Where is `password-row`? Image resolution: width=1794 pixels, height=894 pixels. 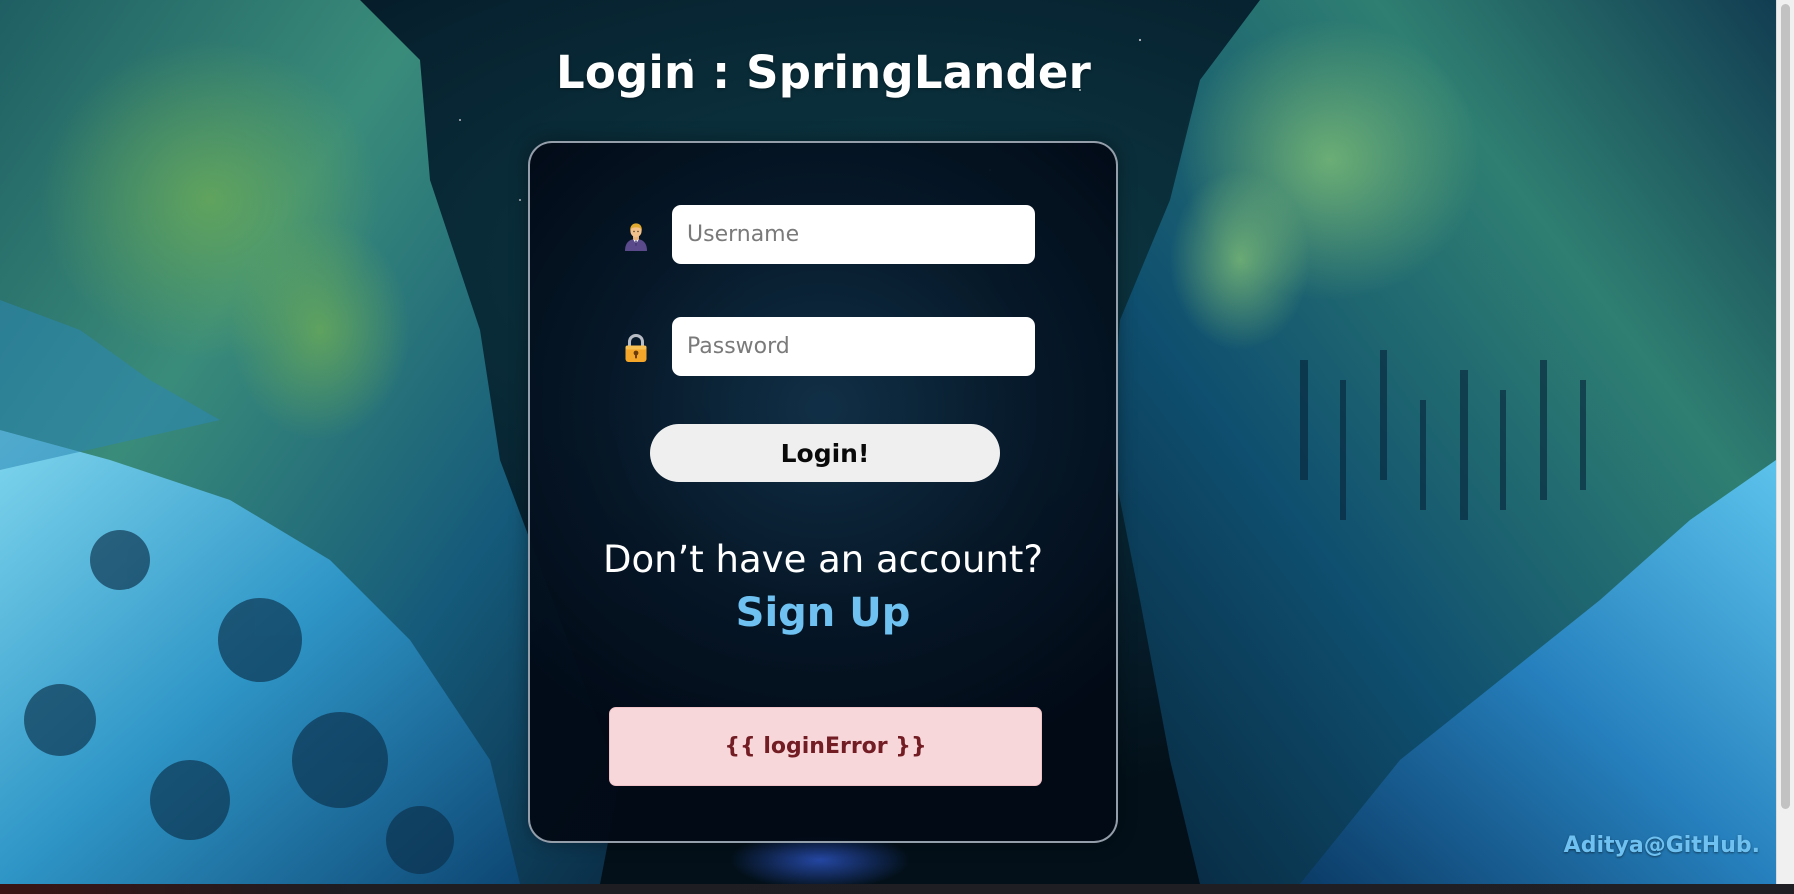 password-row is located at coordinates (825, 347).